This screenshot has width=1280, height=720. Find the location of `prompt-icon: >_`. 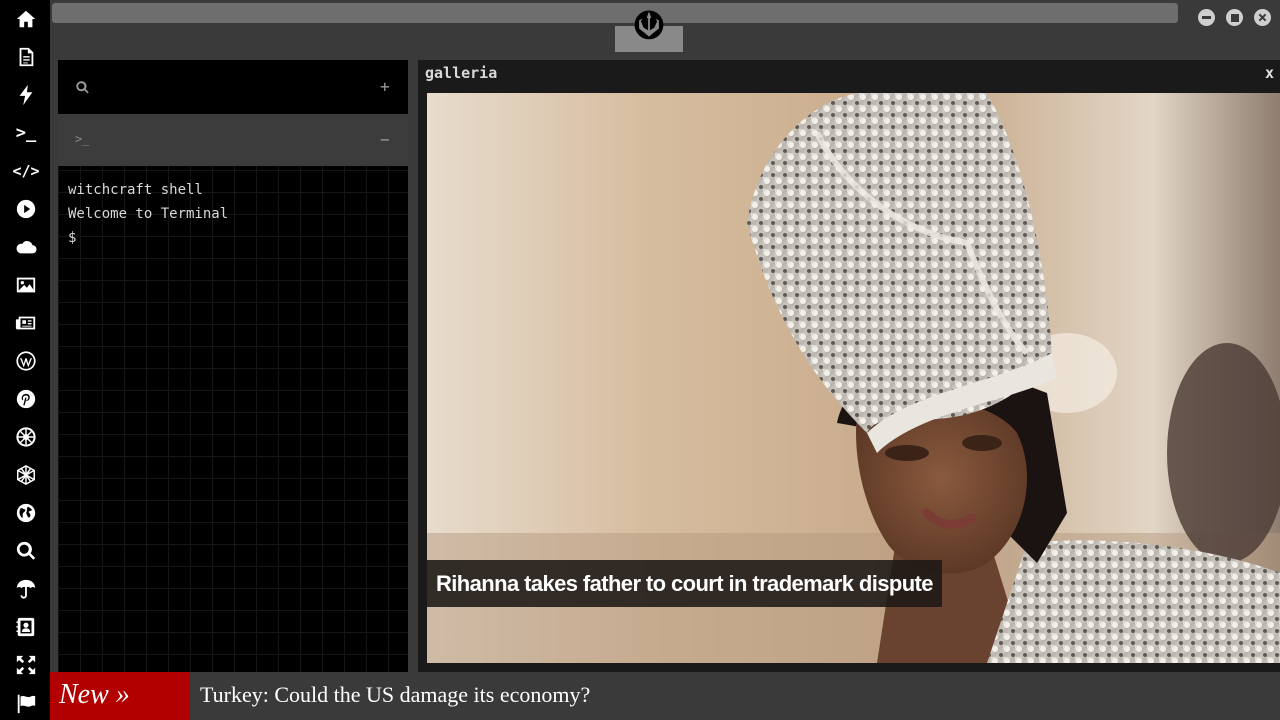

prompt-icon: >_ is located at coordinates (82, 139).